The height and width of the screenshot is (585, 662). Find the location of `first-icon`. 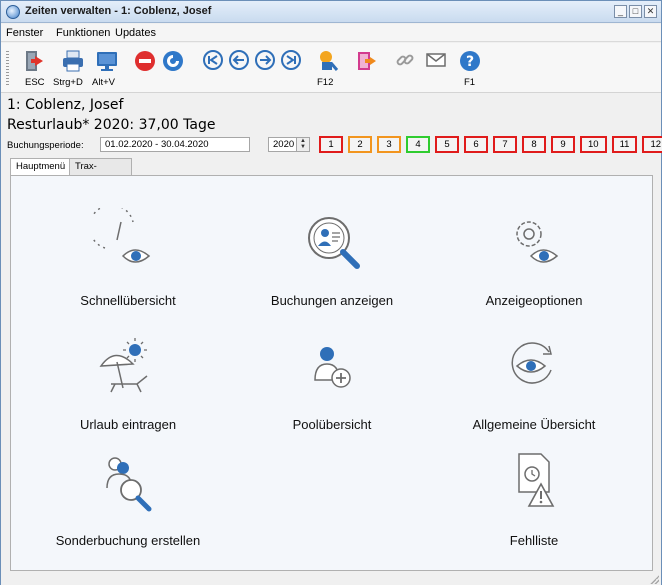

first-icon is located at coordinates (213, 60).